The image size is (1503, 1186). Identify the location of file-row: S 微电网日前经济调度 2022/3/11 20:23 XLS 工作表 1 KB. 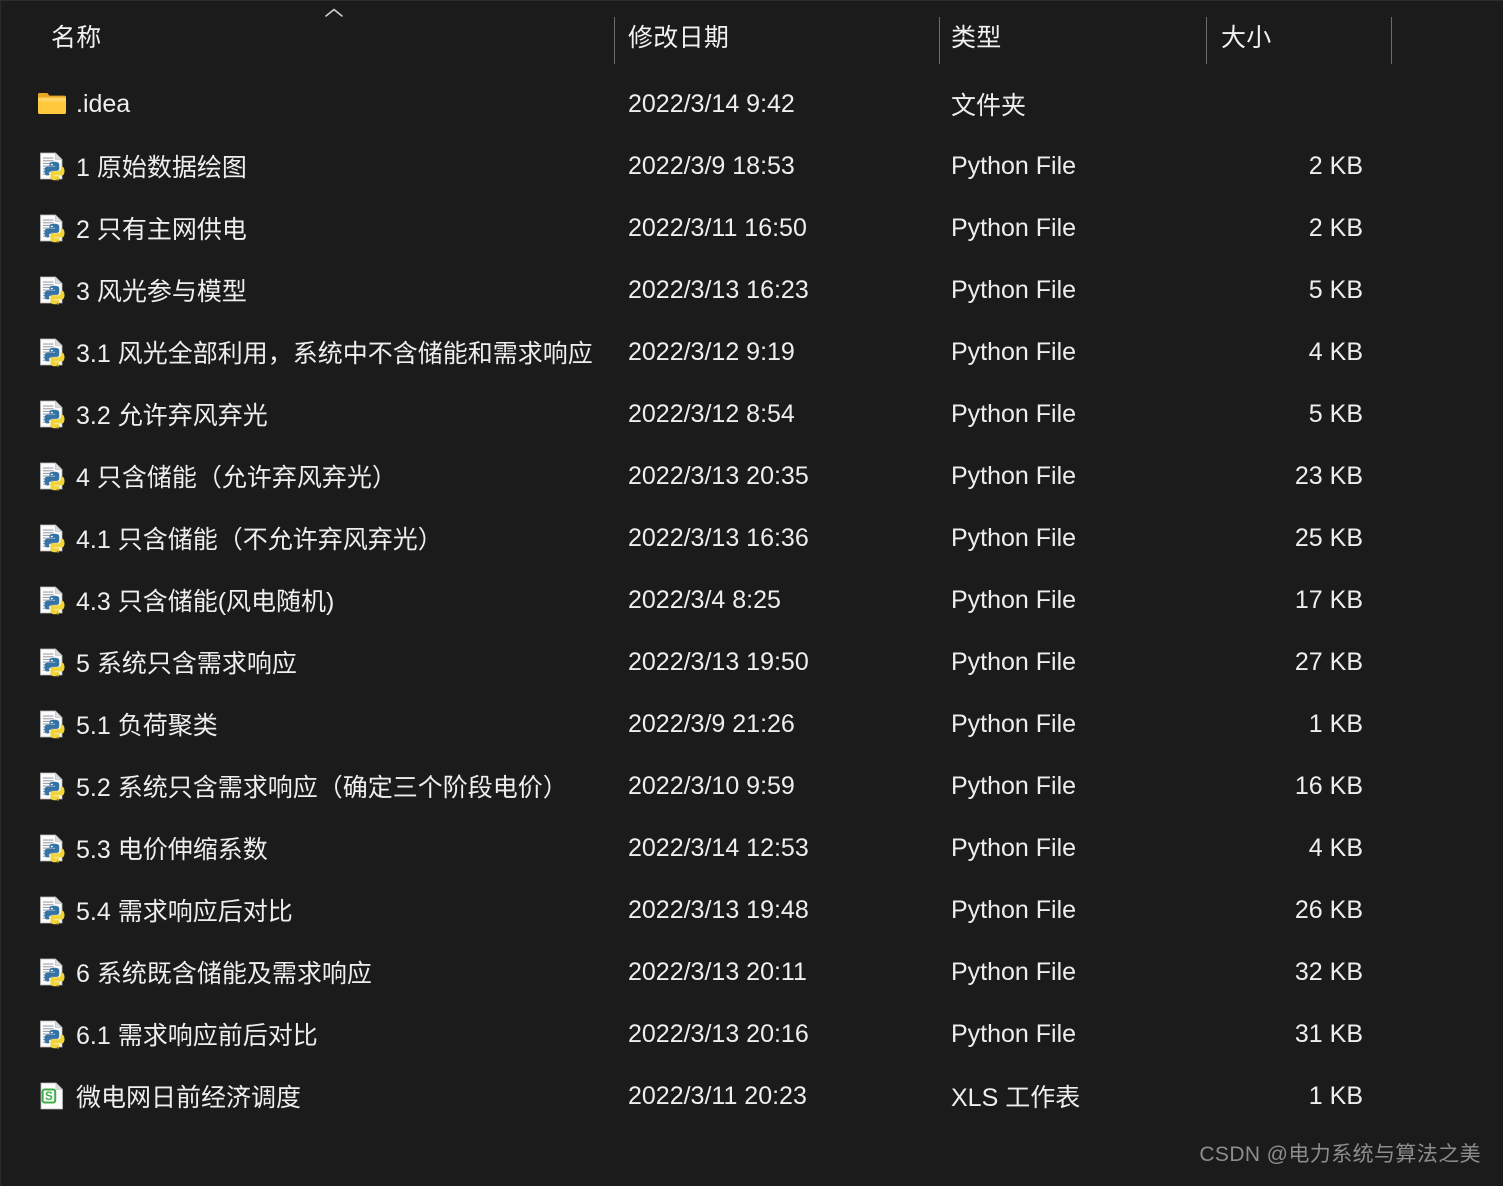
(752, 1096).